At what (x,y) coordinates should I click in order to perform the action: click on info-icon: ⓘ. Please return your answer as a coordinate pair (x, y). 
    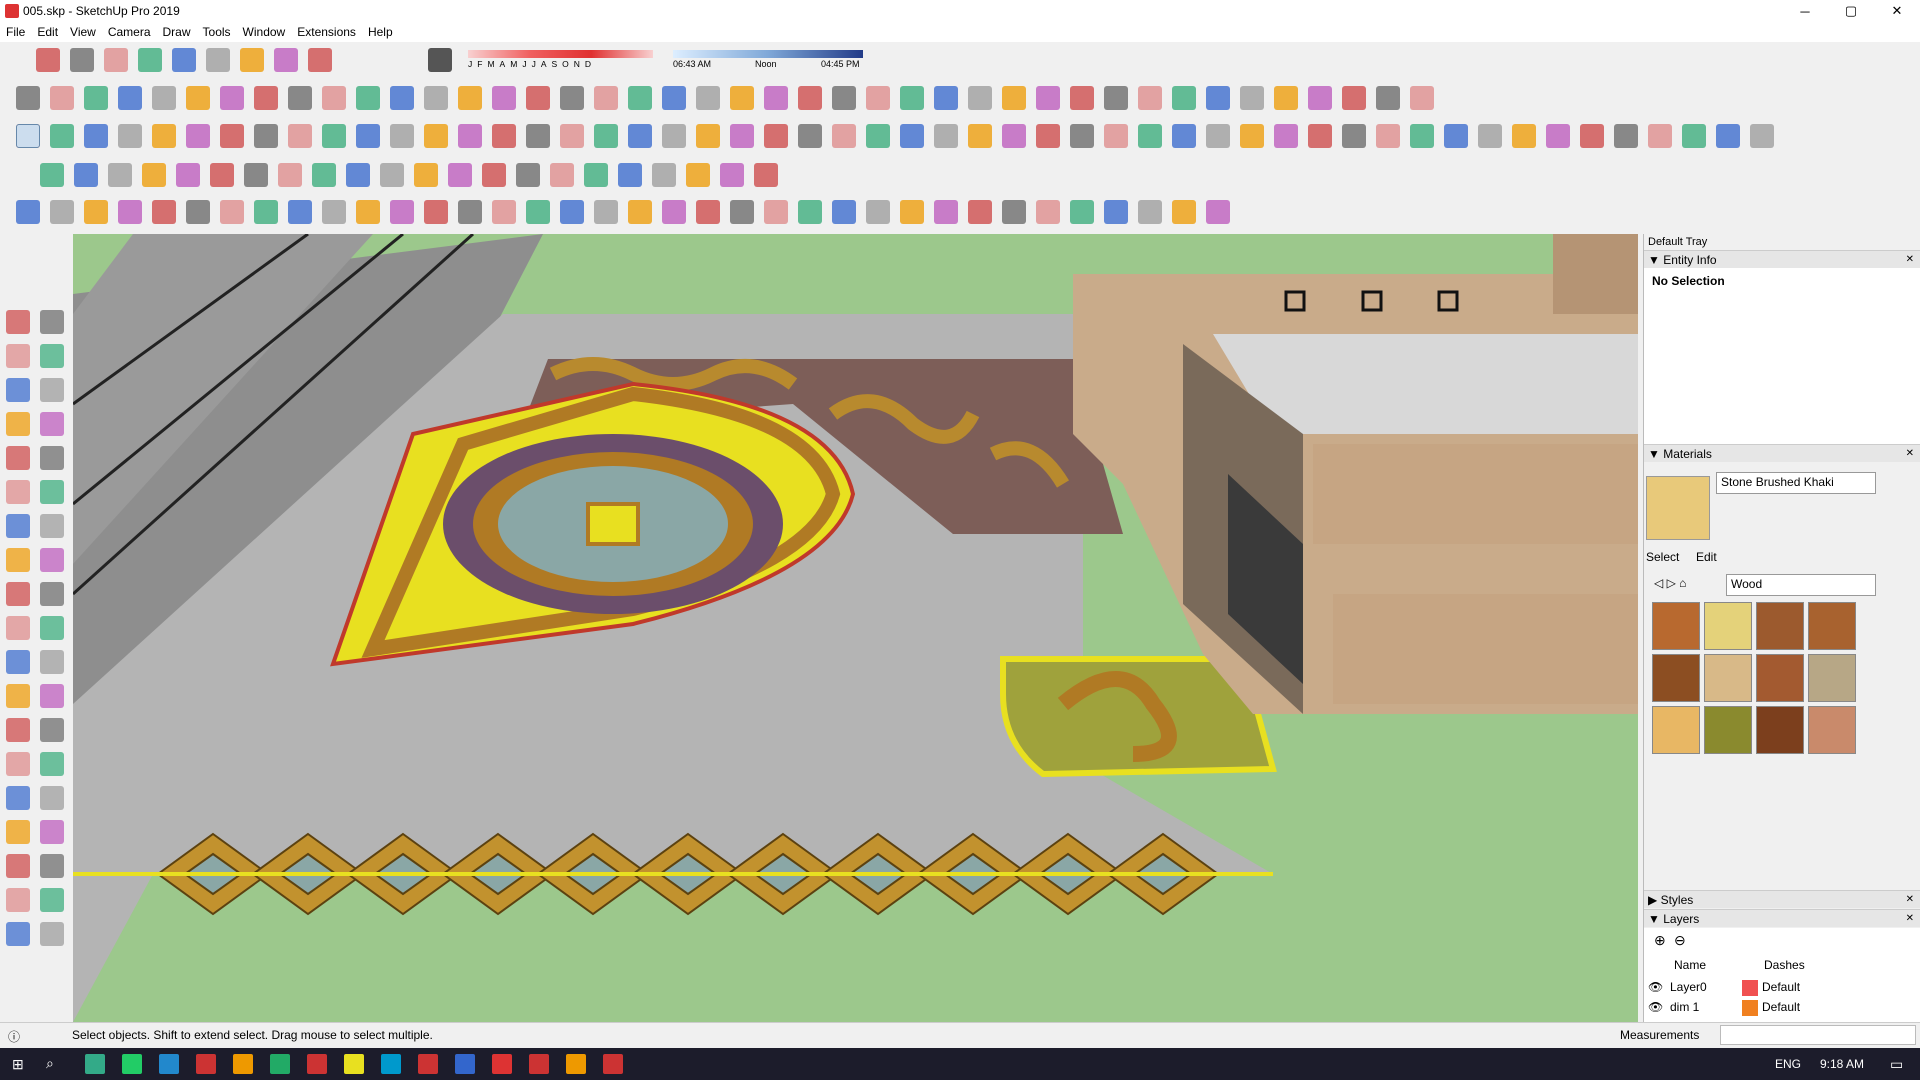
    Looking at the image, I should click on (14, 1036).